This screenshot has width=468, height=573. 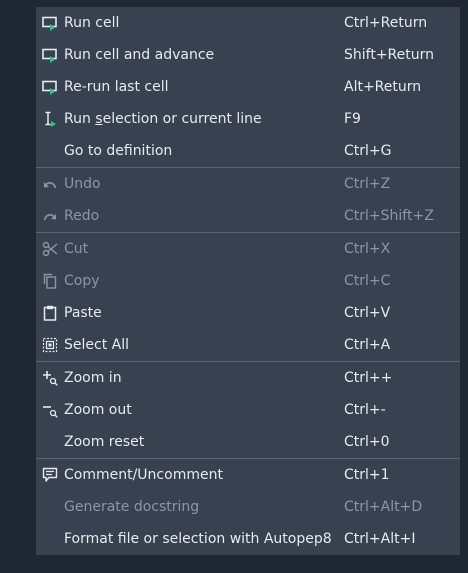 I want to click on menu-item-shortcut: Ctrl+C, so click(x=367, y=281).